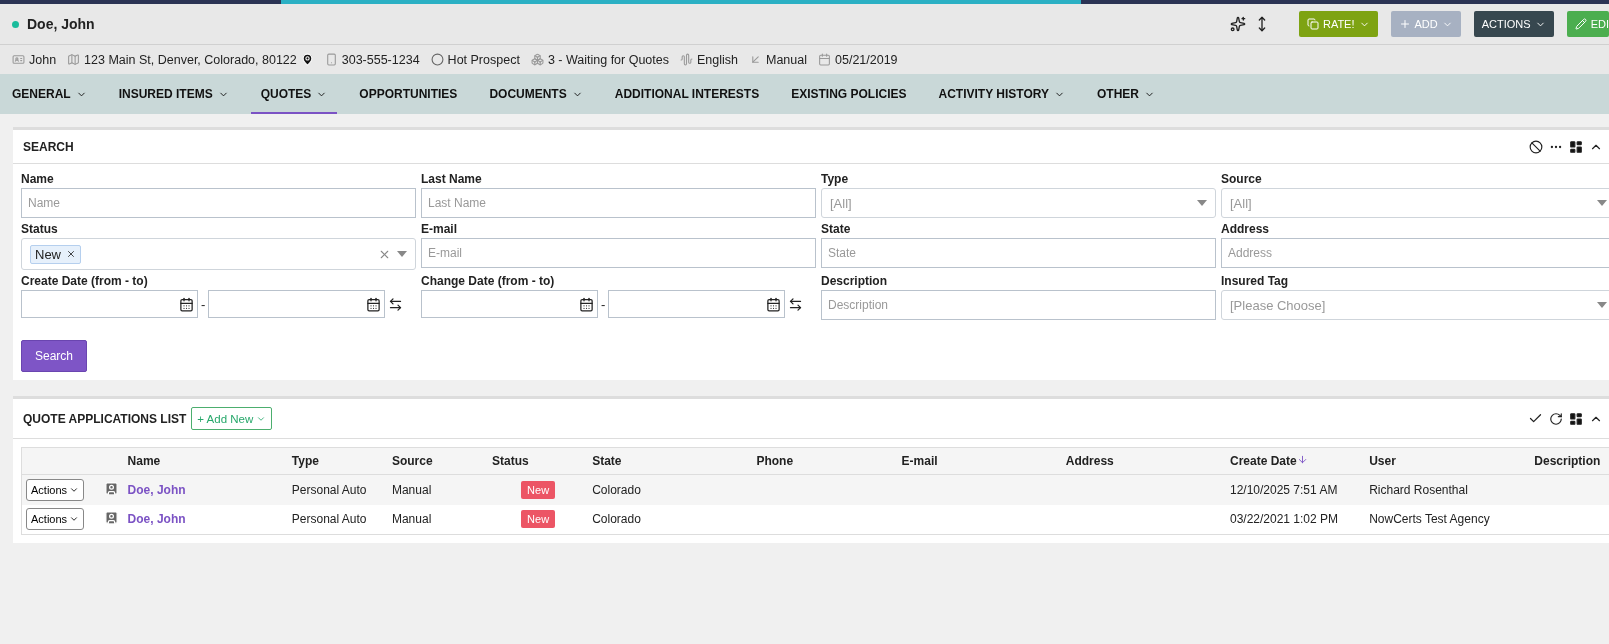 The height and width of the screenshot is (644, 1609). What do you see at coordinates (294, 94) in the screenshot?
I see `nav-tab: QUOTES` at bounding box center [294, 94].